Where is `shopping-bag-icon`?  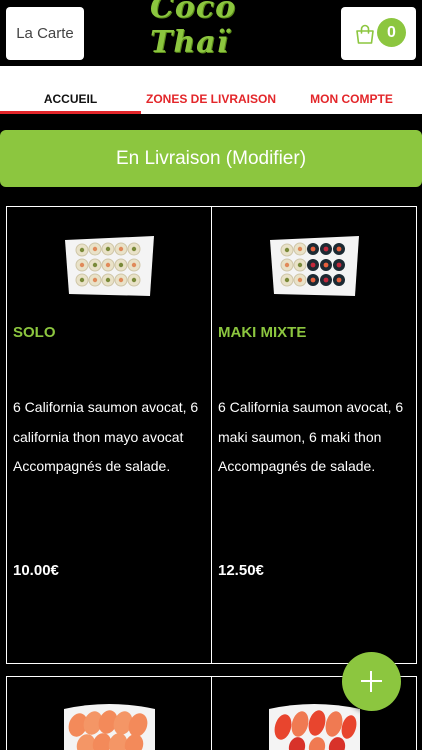
shopping-bag-icon is located at coordinates (365, 34).